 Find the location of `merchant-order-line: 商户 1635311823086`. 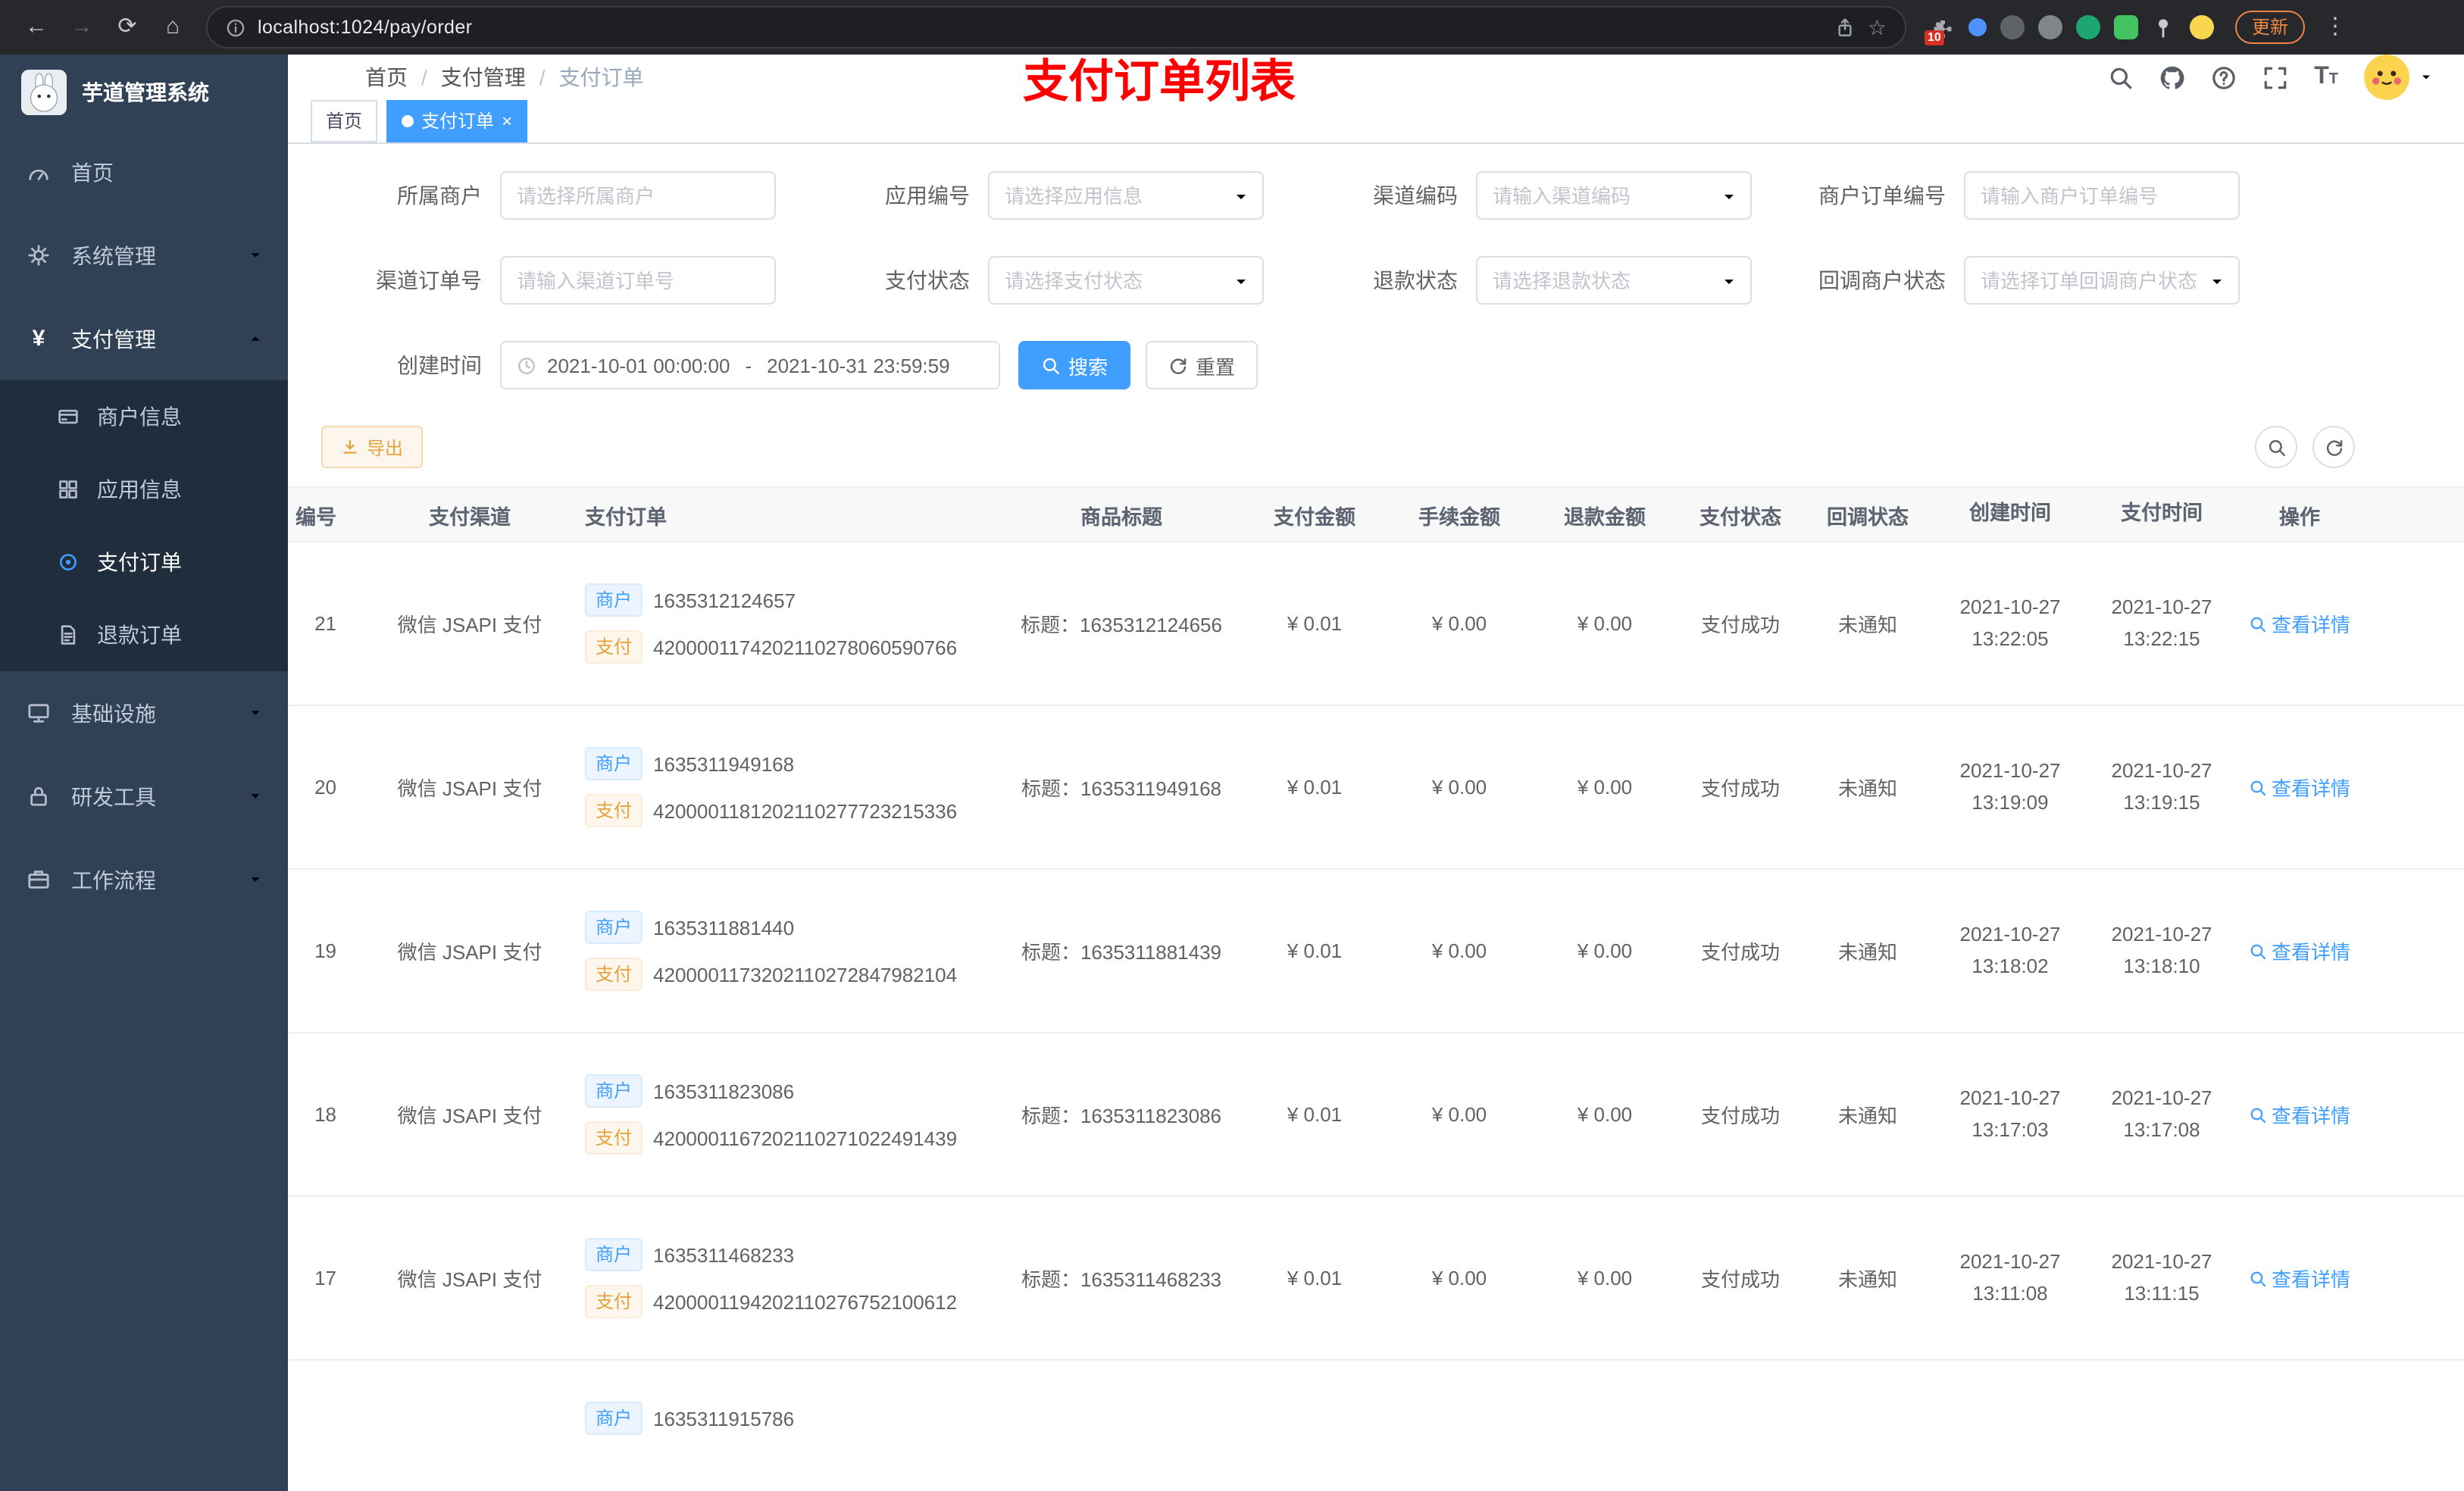

merchant-order-line: 商户 1635311823086 is located at coordinates (689, 1091).